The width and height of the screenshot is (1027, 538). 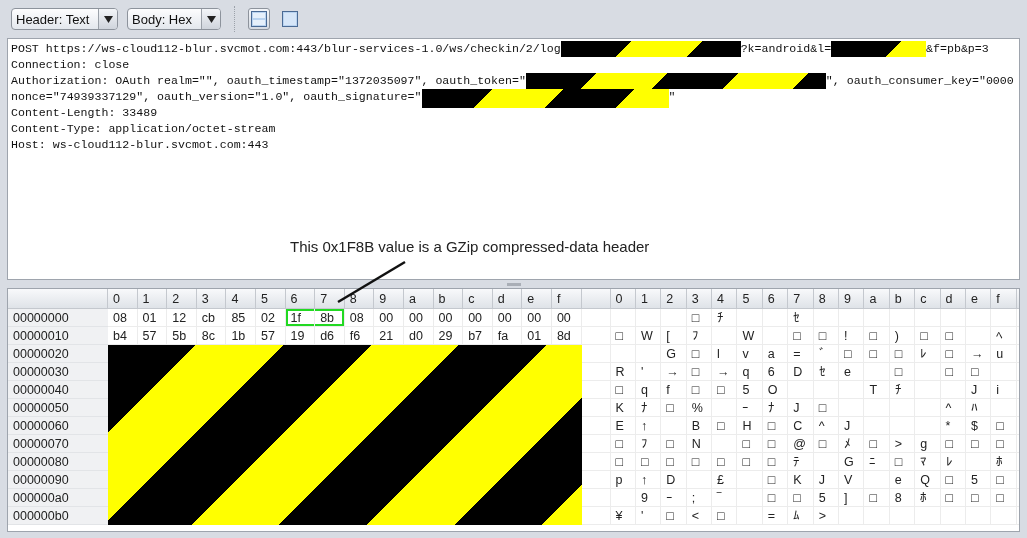 I want to click on ascii-cell: 6, so click(x=775, y=372).